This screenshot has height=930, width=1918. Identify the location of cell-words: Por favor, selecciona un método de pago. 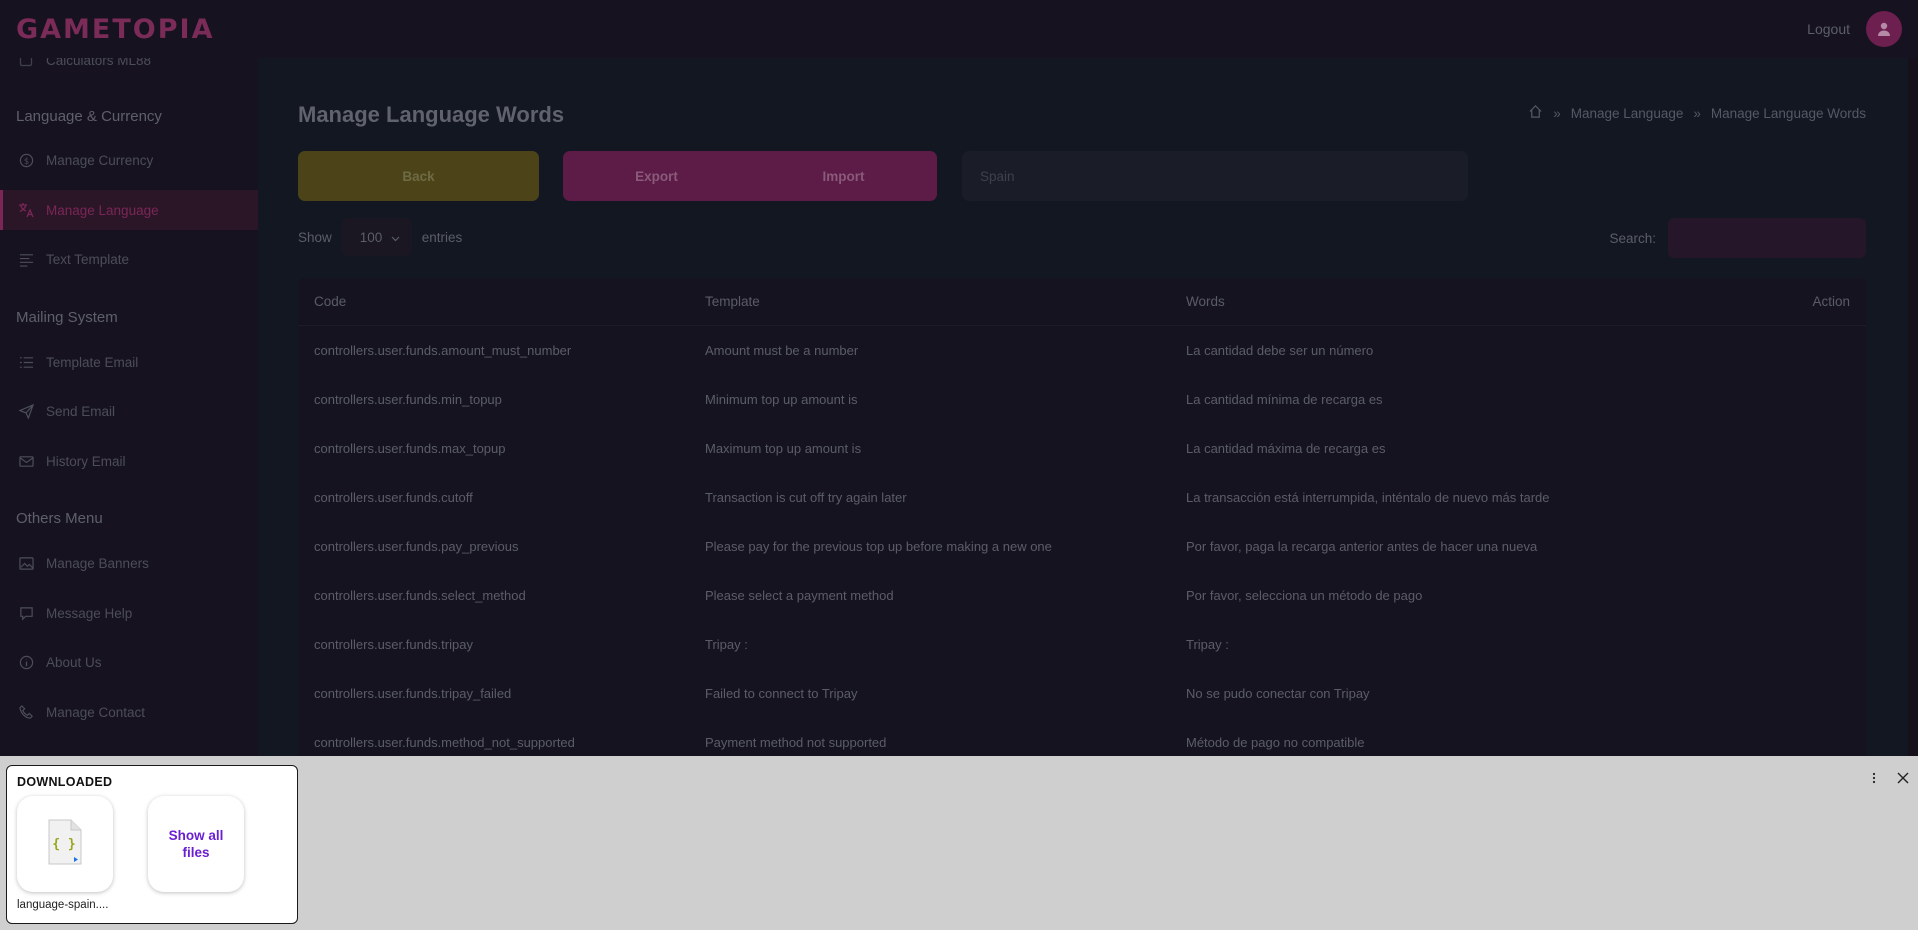
(1304, 595).